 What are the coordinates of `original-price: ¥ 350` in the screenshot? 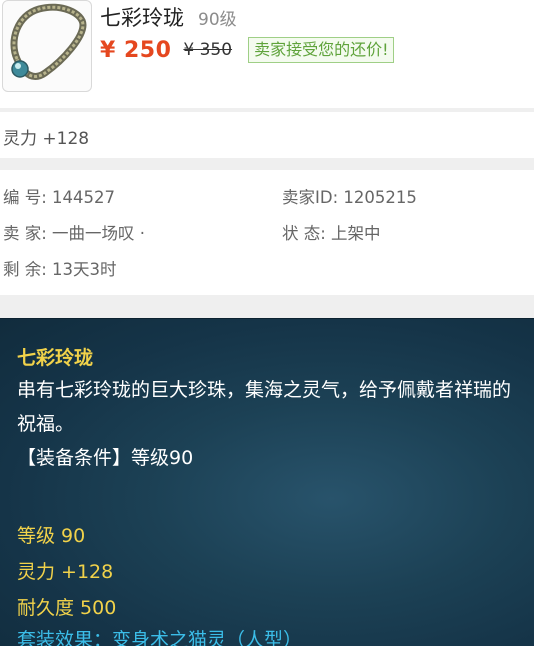 It's located at (208, 50).